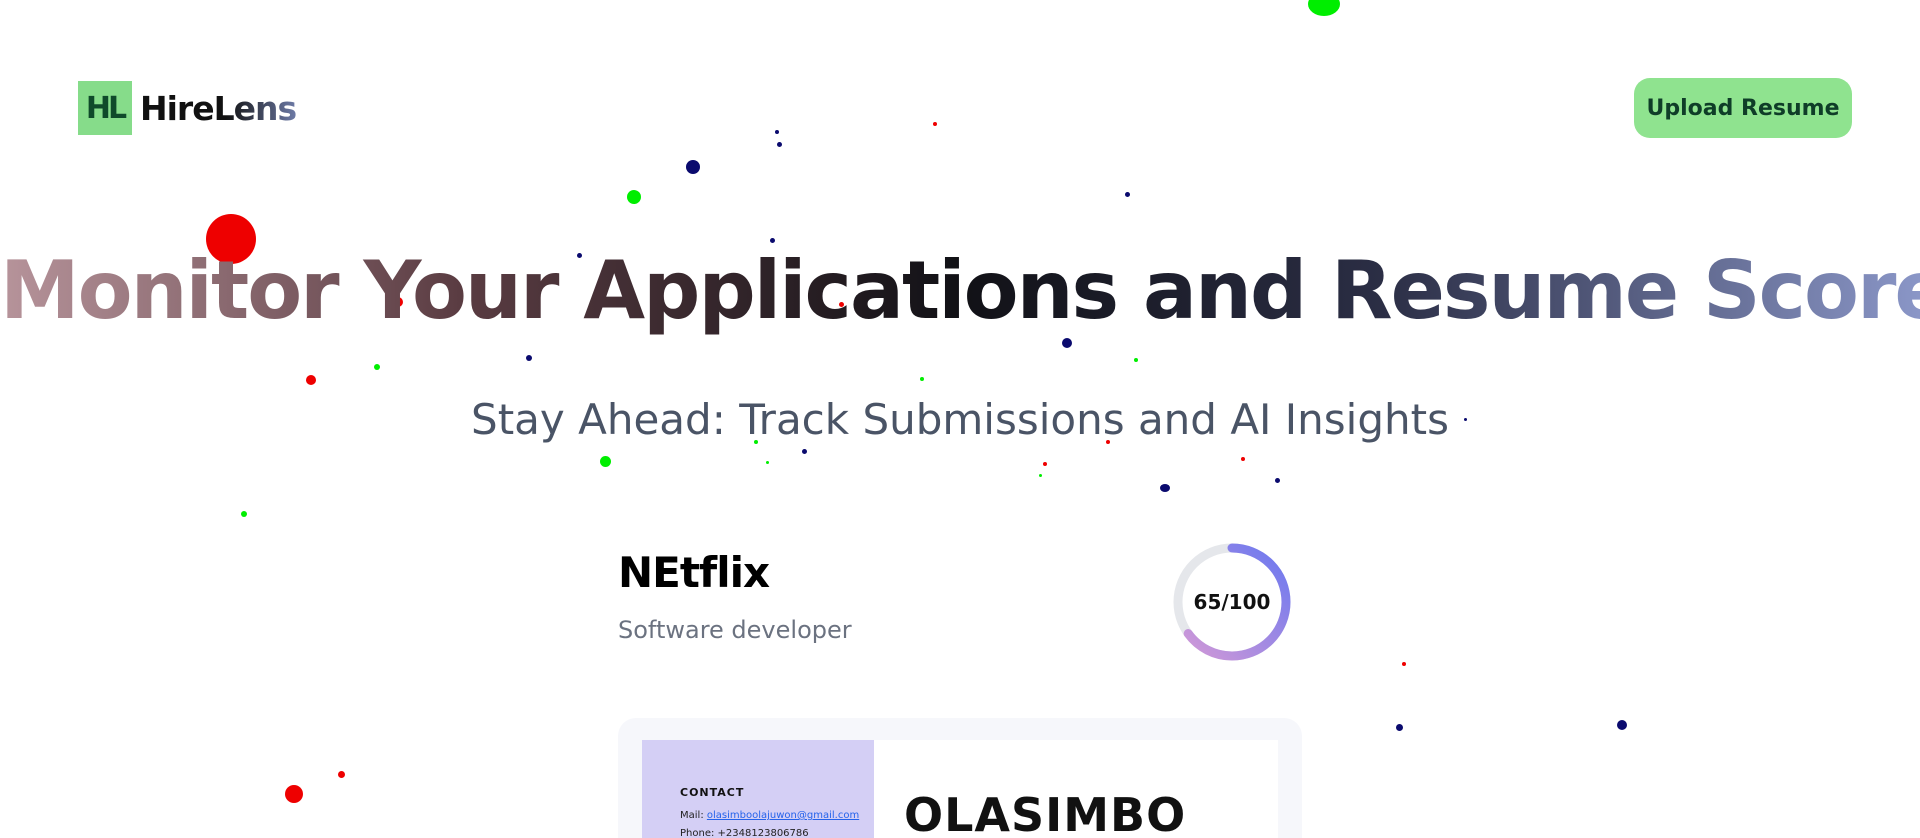  I want to click on contact-mail: Mail: olasimboolajuwon@gmail.com, so click(777, 816).